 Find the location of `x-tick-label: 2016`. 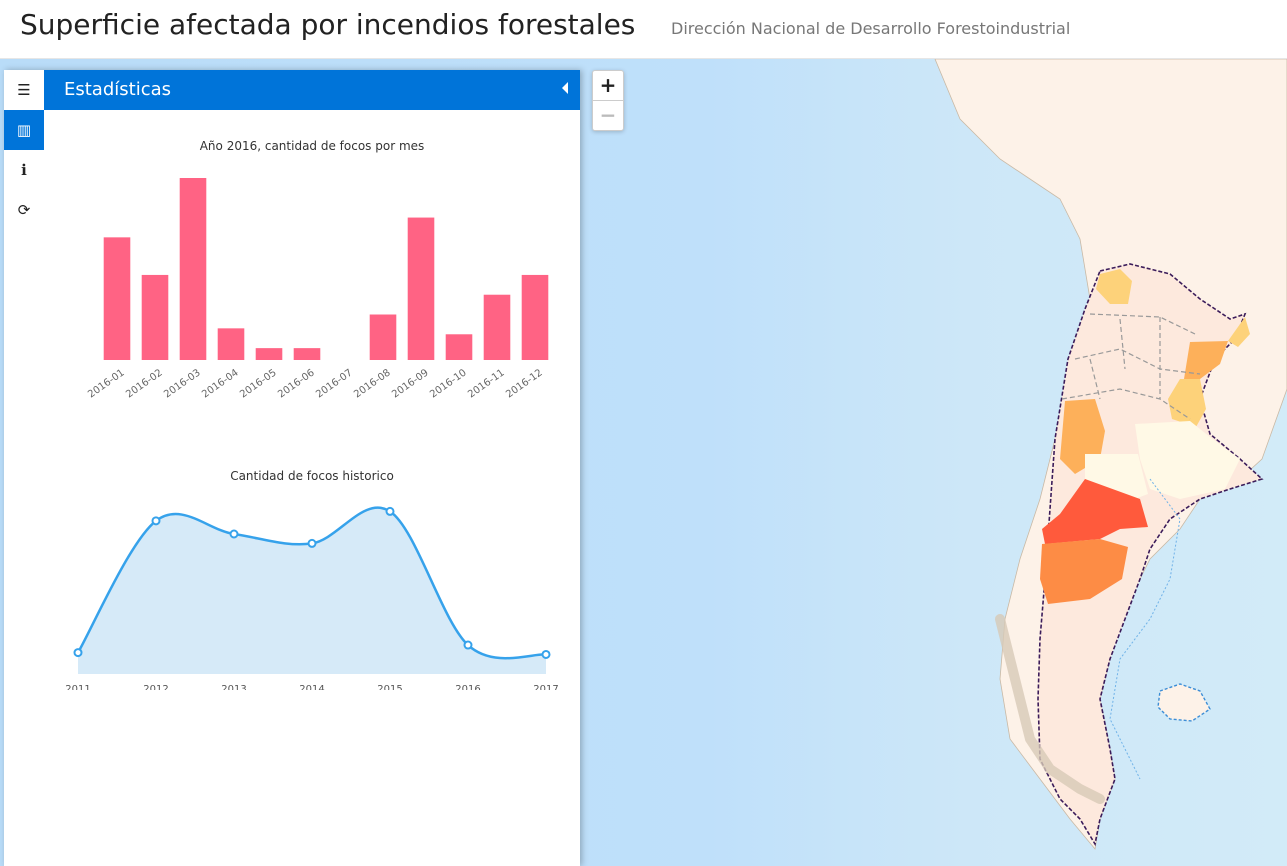

x-tick-label: 2016 is located at coordinates (467, 687).